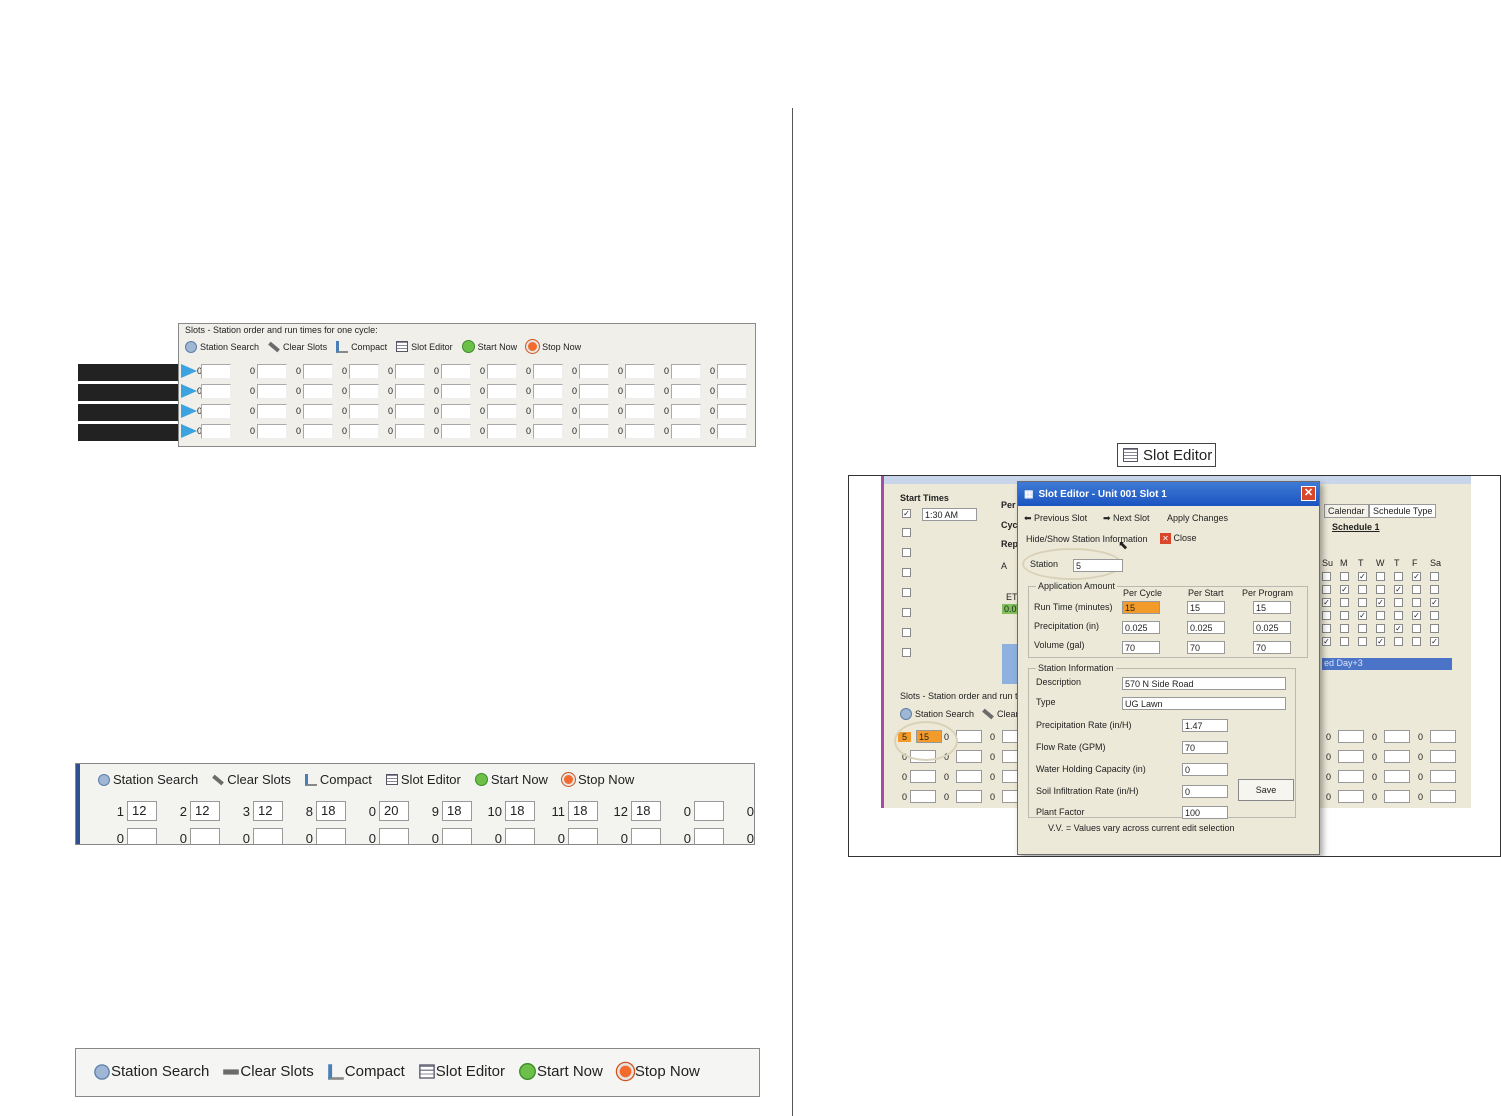  What do you see at coordinates (1126, 518) in the screenshot?
I see `next-slot-button: ➡ Next Slot` at bounding box center [1126, 518].